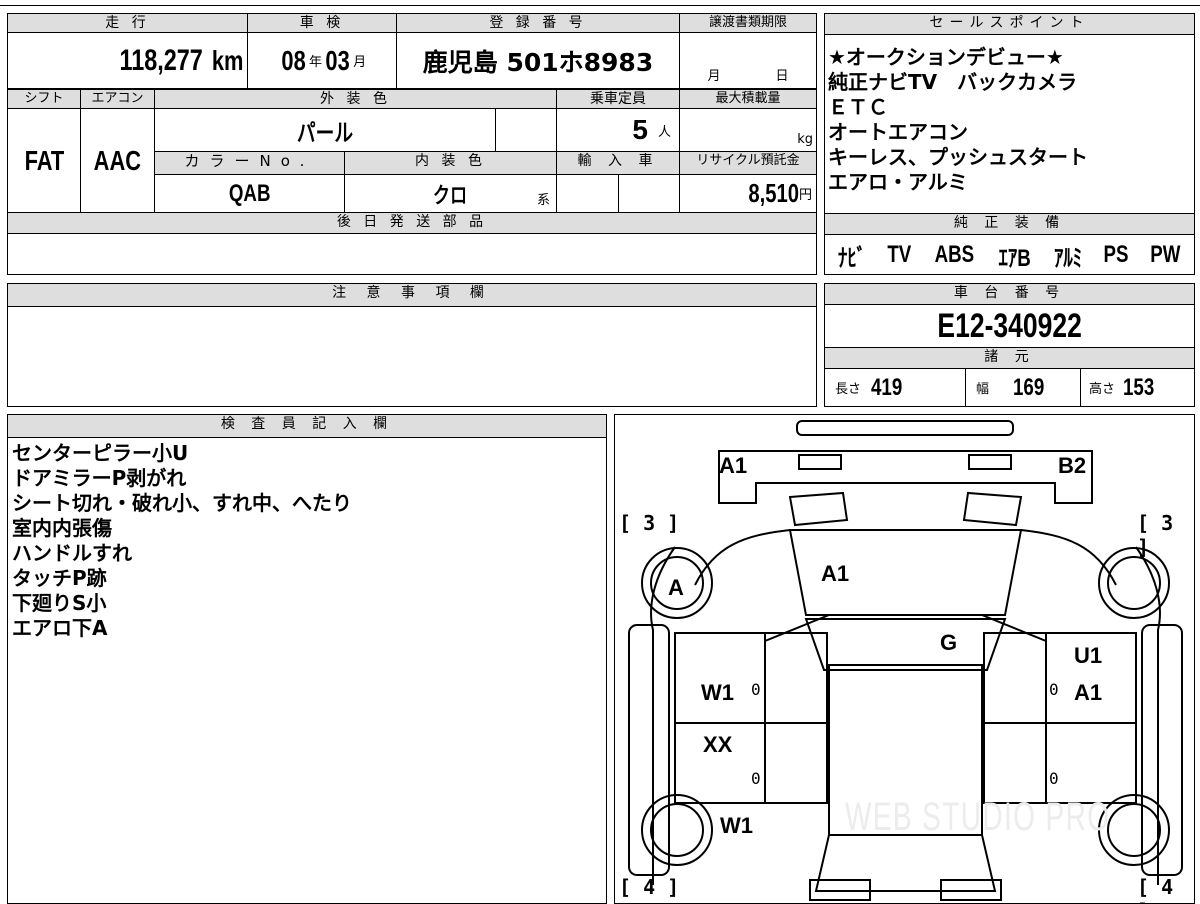 The image size is (1200, 904). I want to click on windshield, so click(905, 644).